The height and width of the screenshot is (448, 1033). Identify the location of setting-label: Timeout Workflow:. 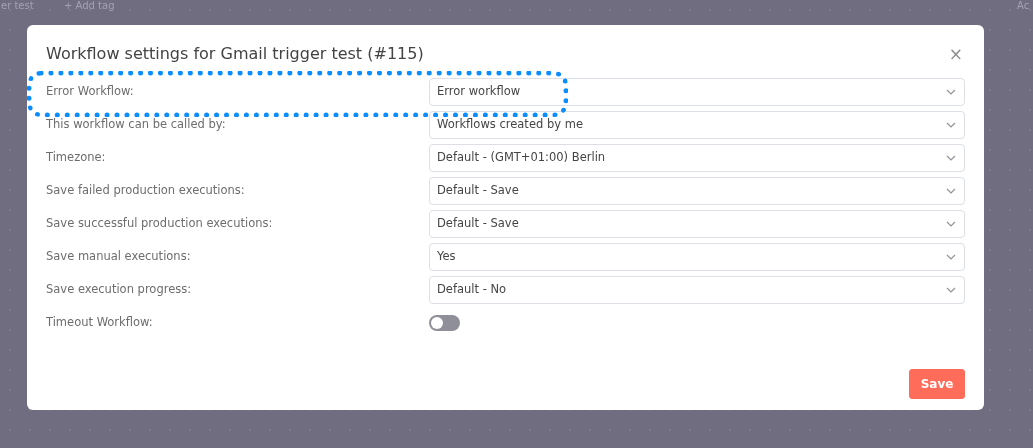
(100, 322).